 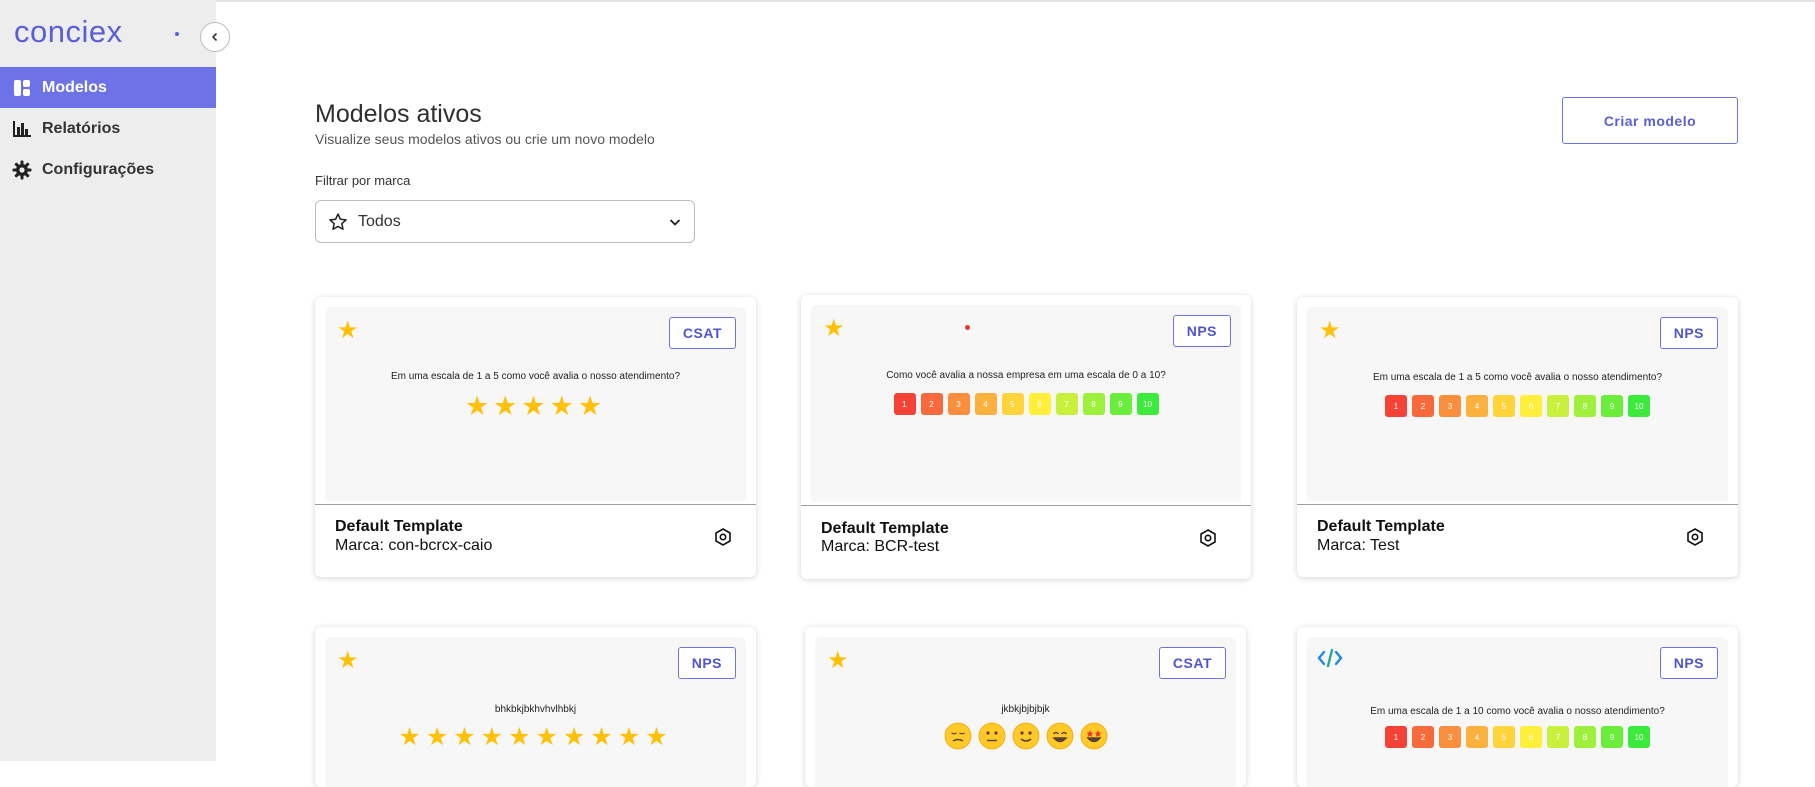 What do you see at coordinates (108, 87) in the screenshot?
I see `sidebar-item-modelos: Modelos` at bounding box center [108, 87].